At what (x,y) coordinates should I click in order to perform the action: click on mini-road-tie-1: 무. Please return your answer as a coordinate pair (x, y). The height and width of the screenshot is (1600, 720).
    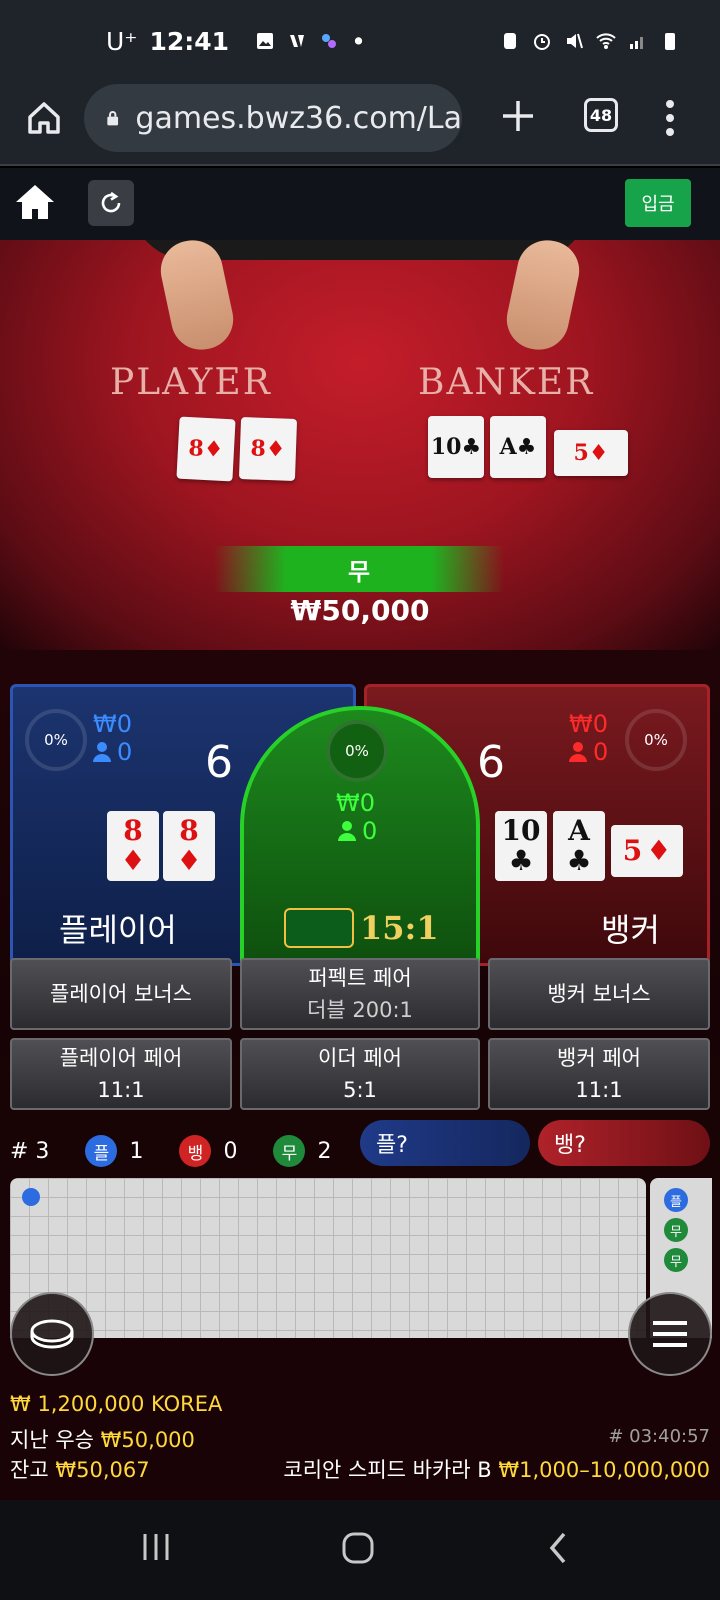
    Looking at the image, I should click on (676, 1230).